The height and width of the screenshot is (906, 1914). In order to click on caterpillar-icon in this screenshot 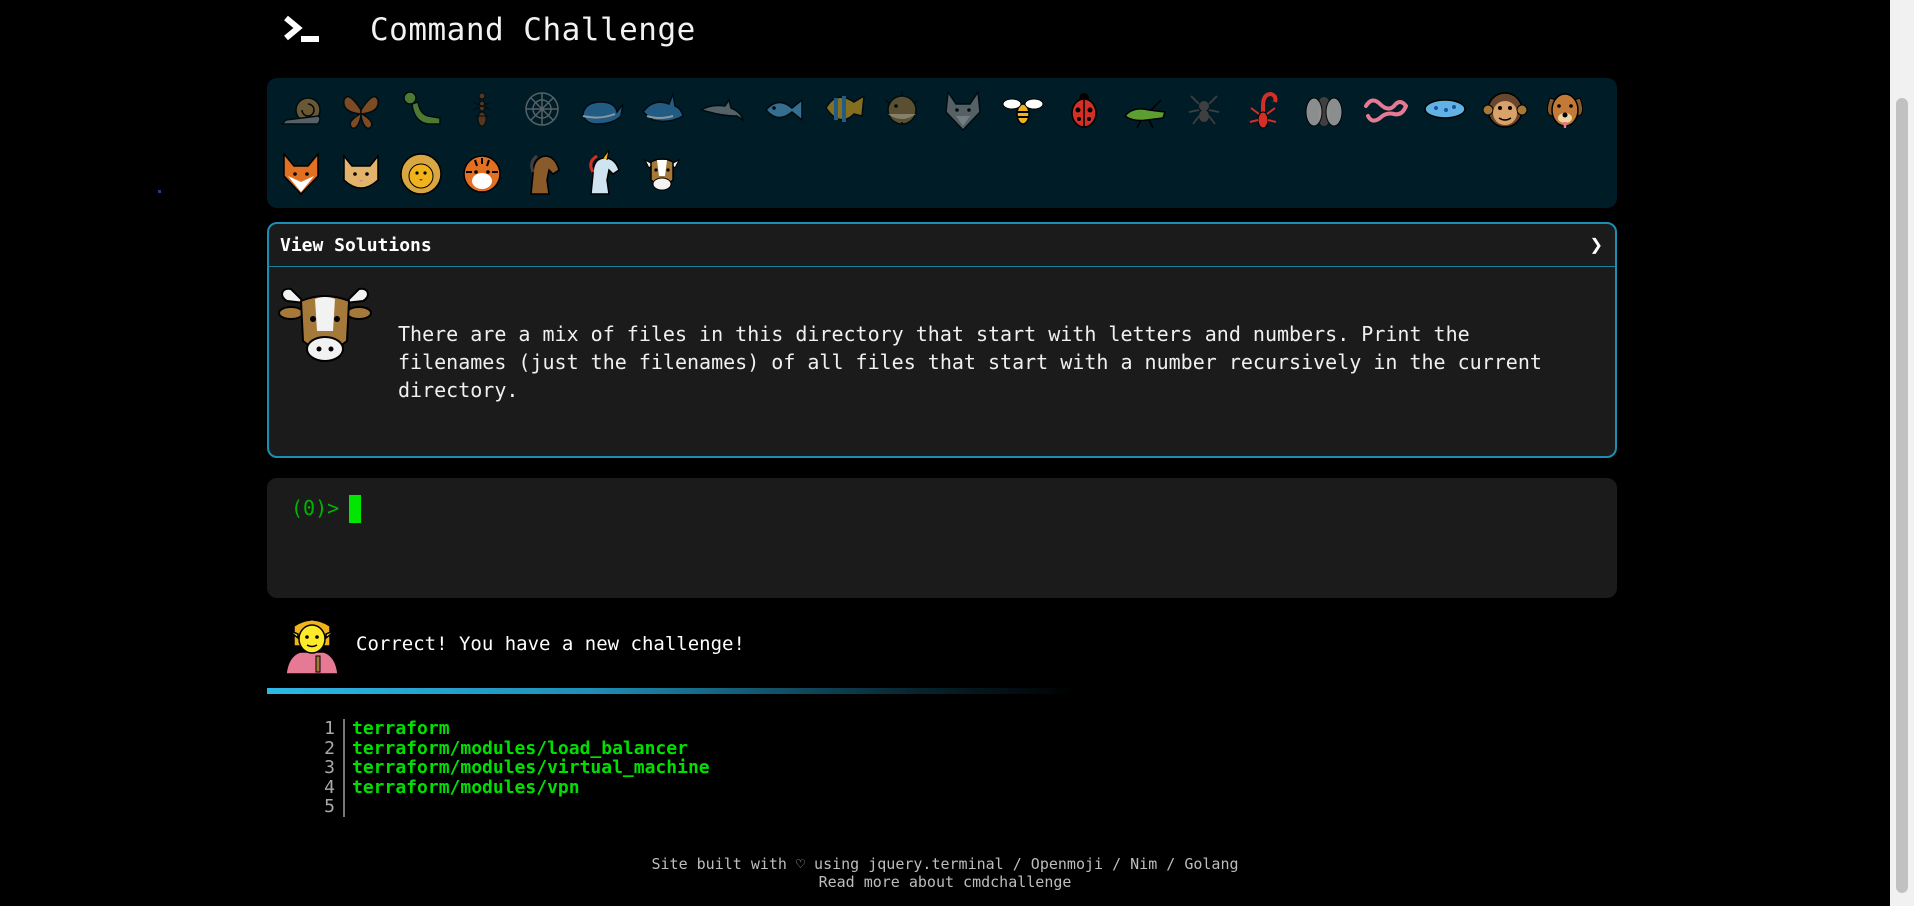, I will do `click(421, 109)`.